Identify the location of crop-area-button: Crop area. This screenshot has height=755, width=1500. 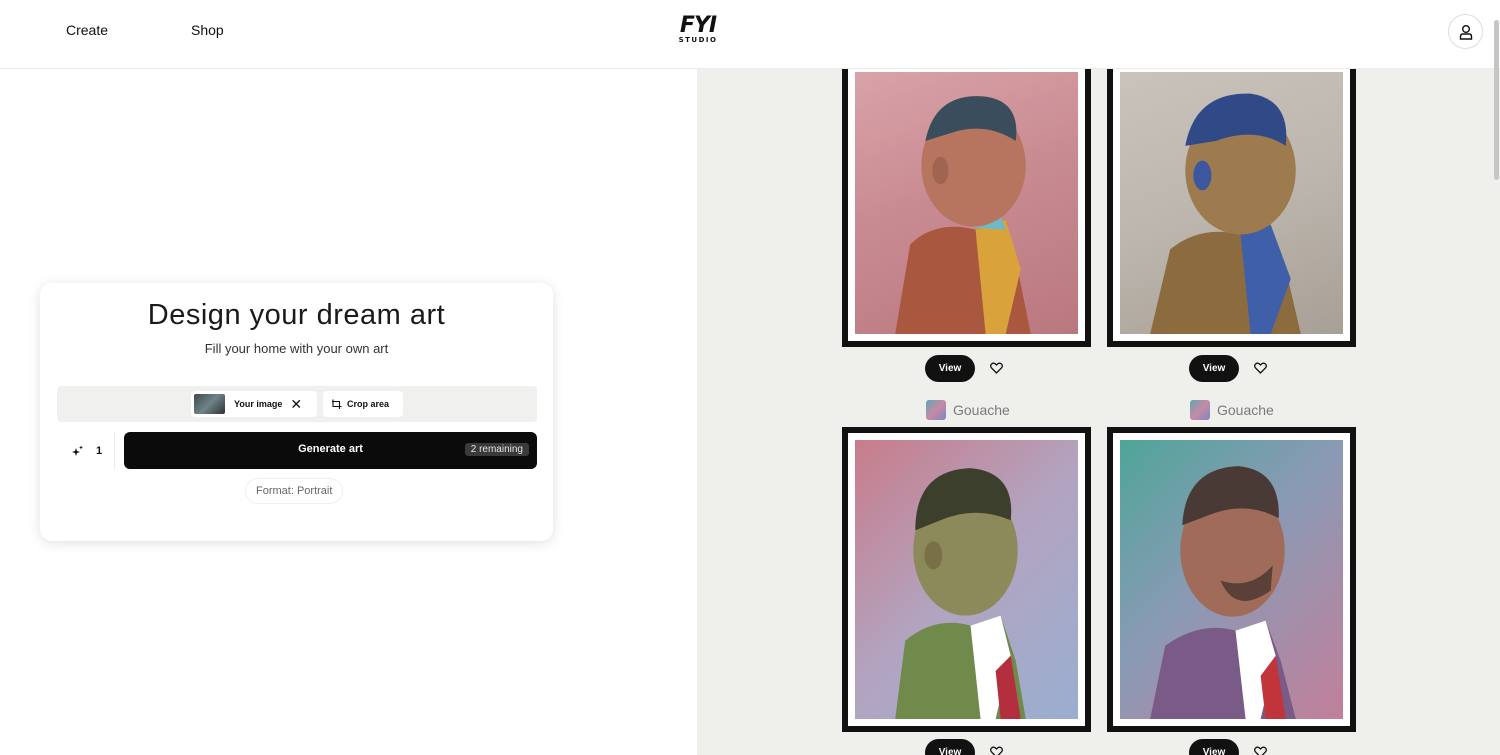
(363, 404).